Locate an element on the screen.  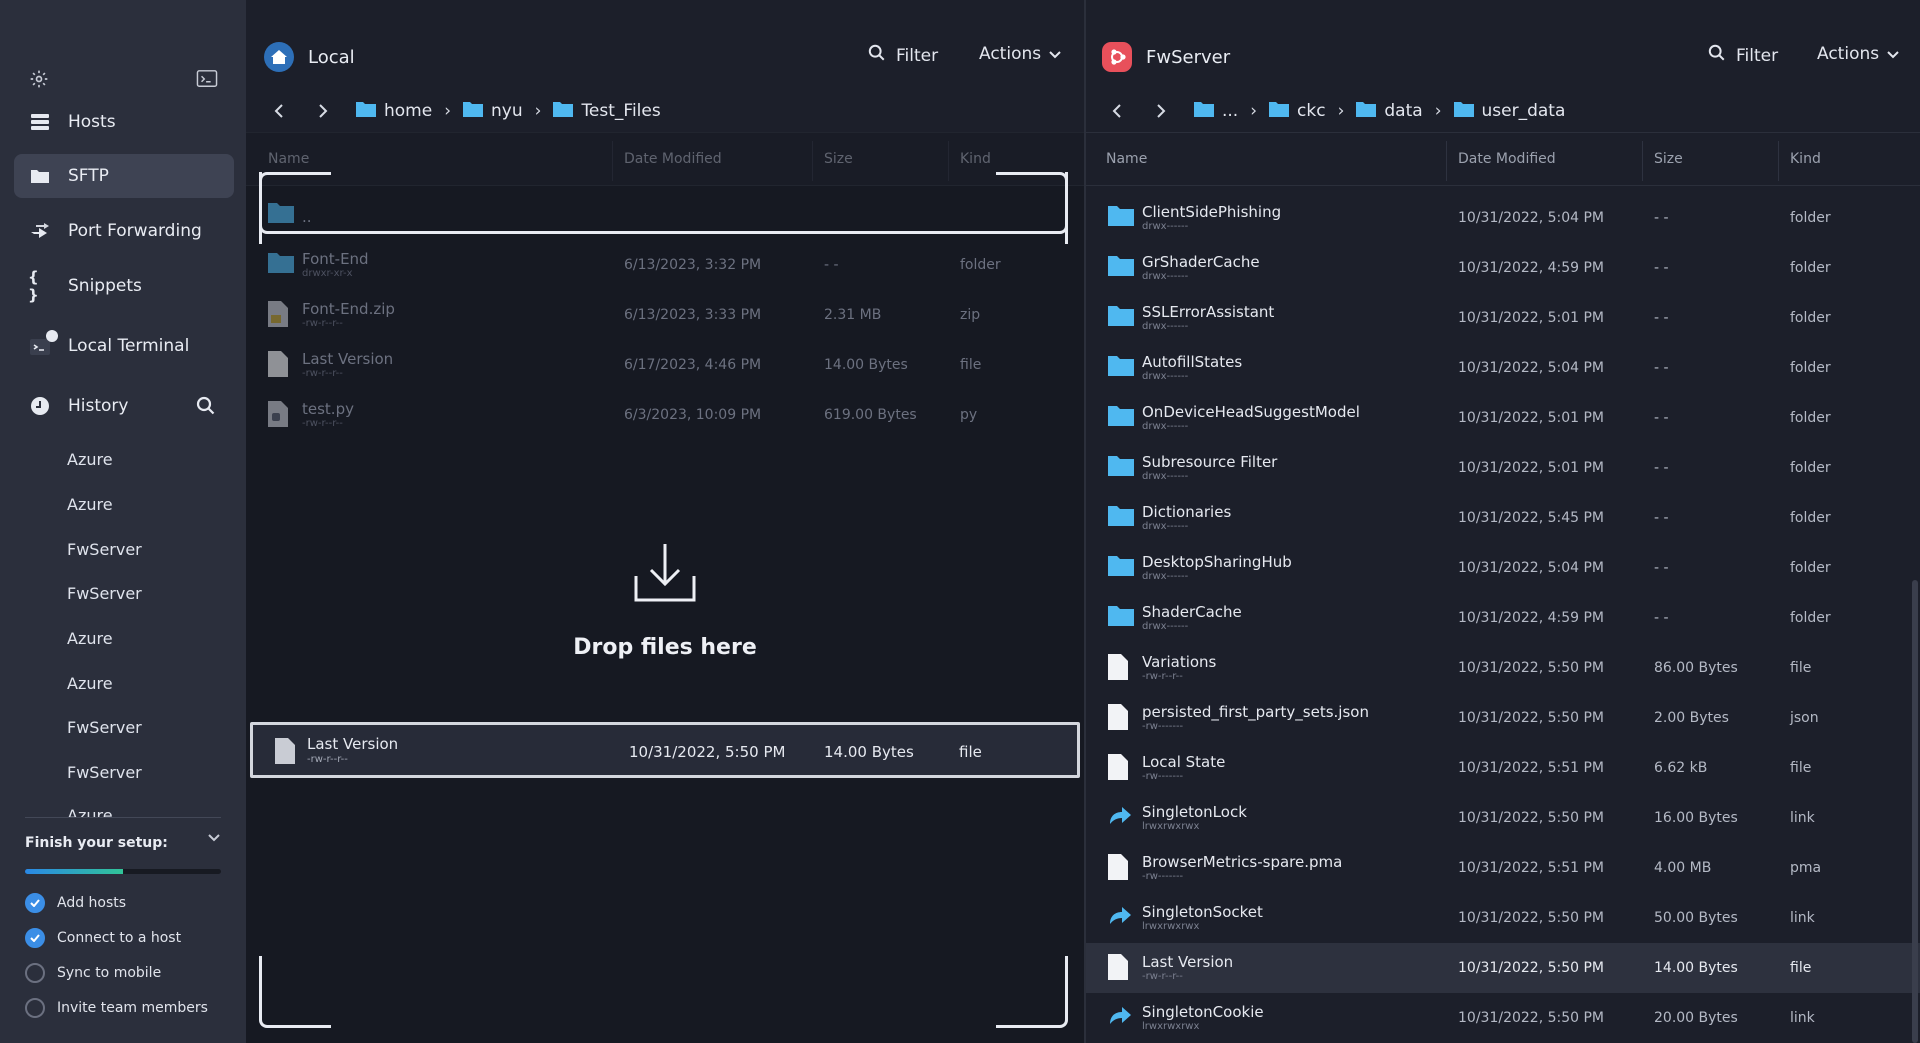
nav-port-forwarding: Port Forwarding is located at coordinates (124, 231).